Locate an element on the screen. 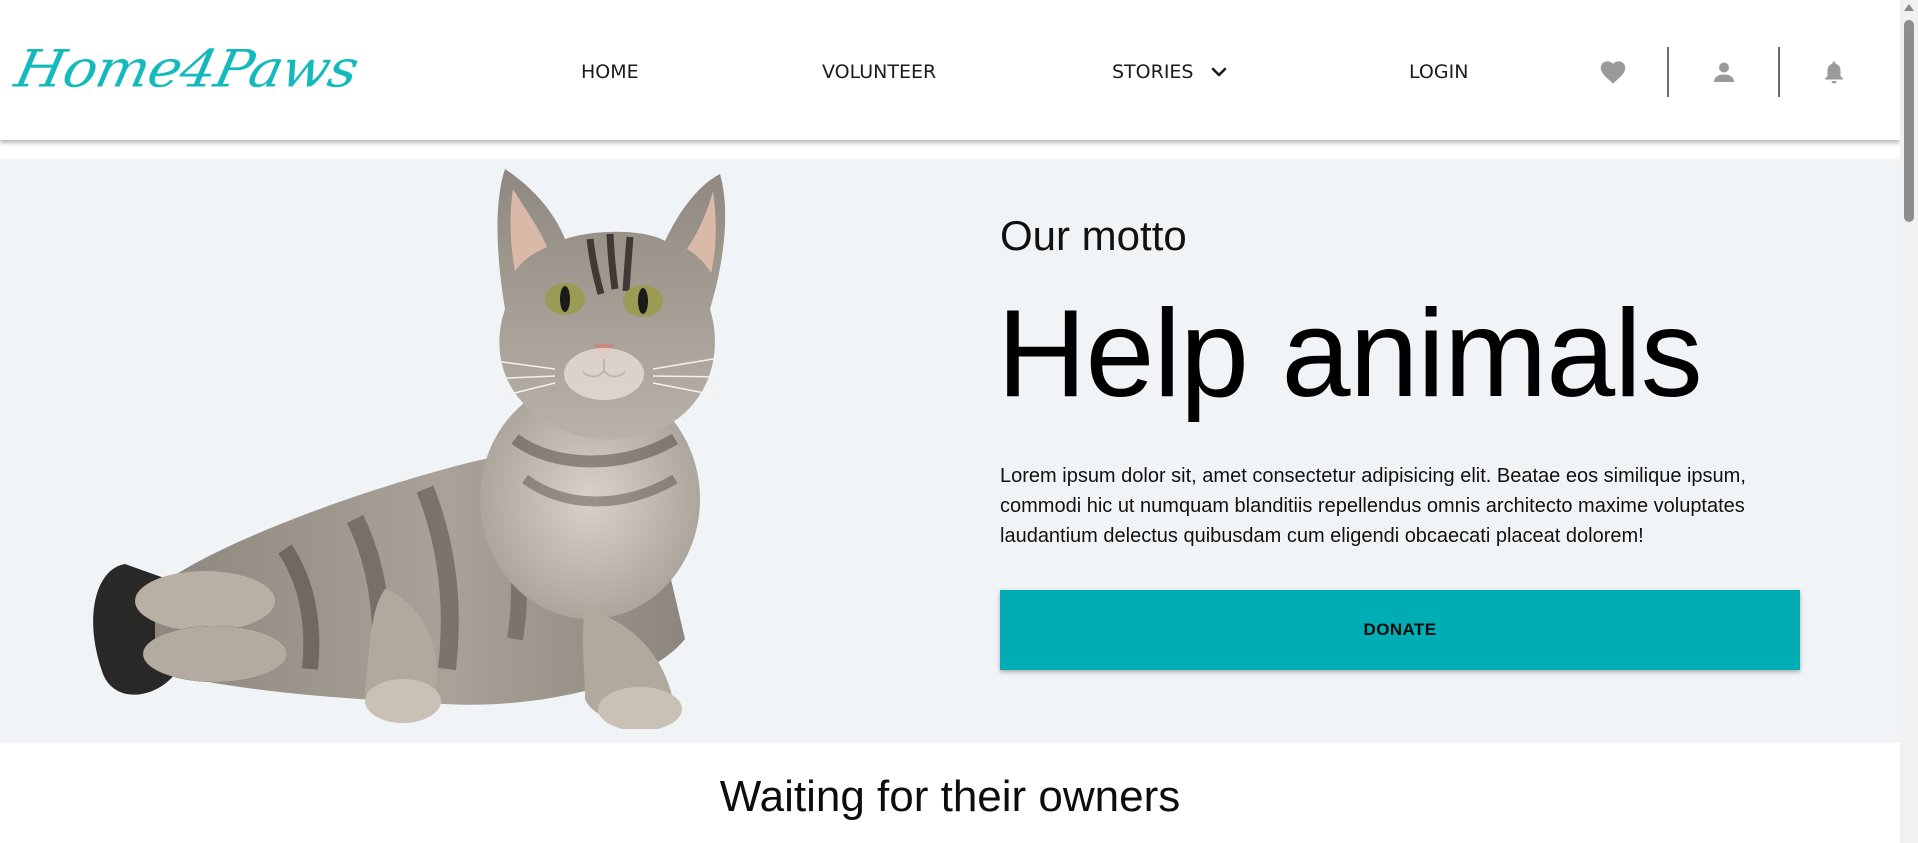  scrollbar-thumb is located at coordinates (1909, 121).